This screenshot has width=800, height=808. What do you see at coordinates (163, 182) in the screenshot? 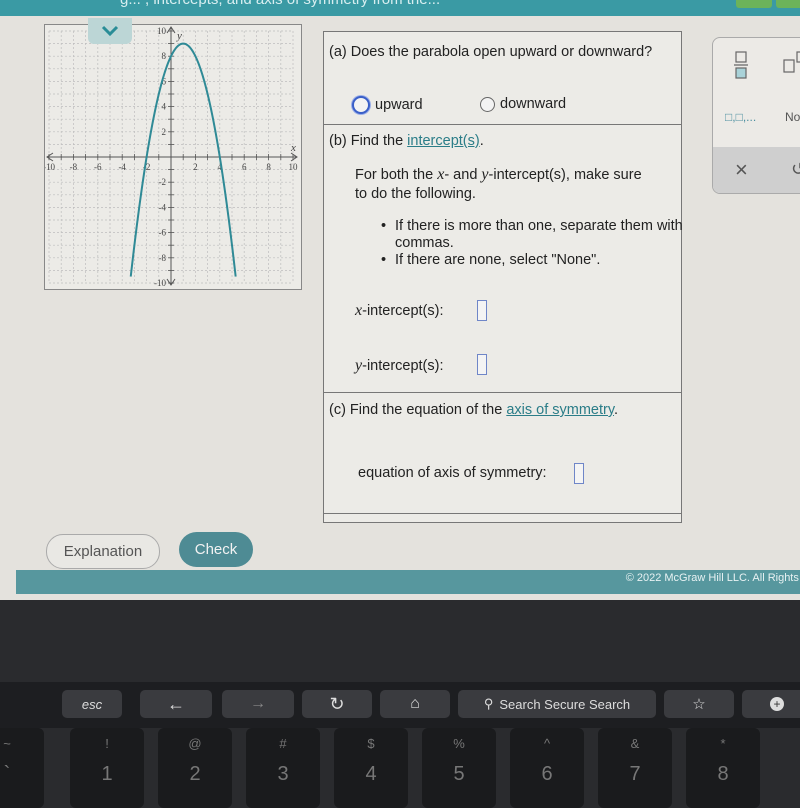
I see `y-tick-label: -2` at bounding box center [163, 182].